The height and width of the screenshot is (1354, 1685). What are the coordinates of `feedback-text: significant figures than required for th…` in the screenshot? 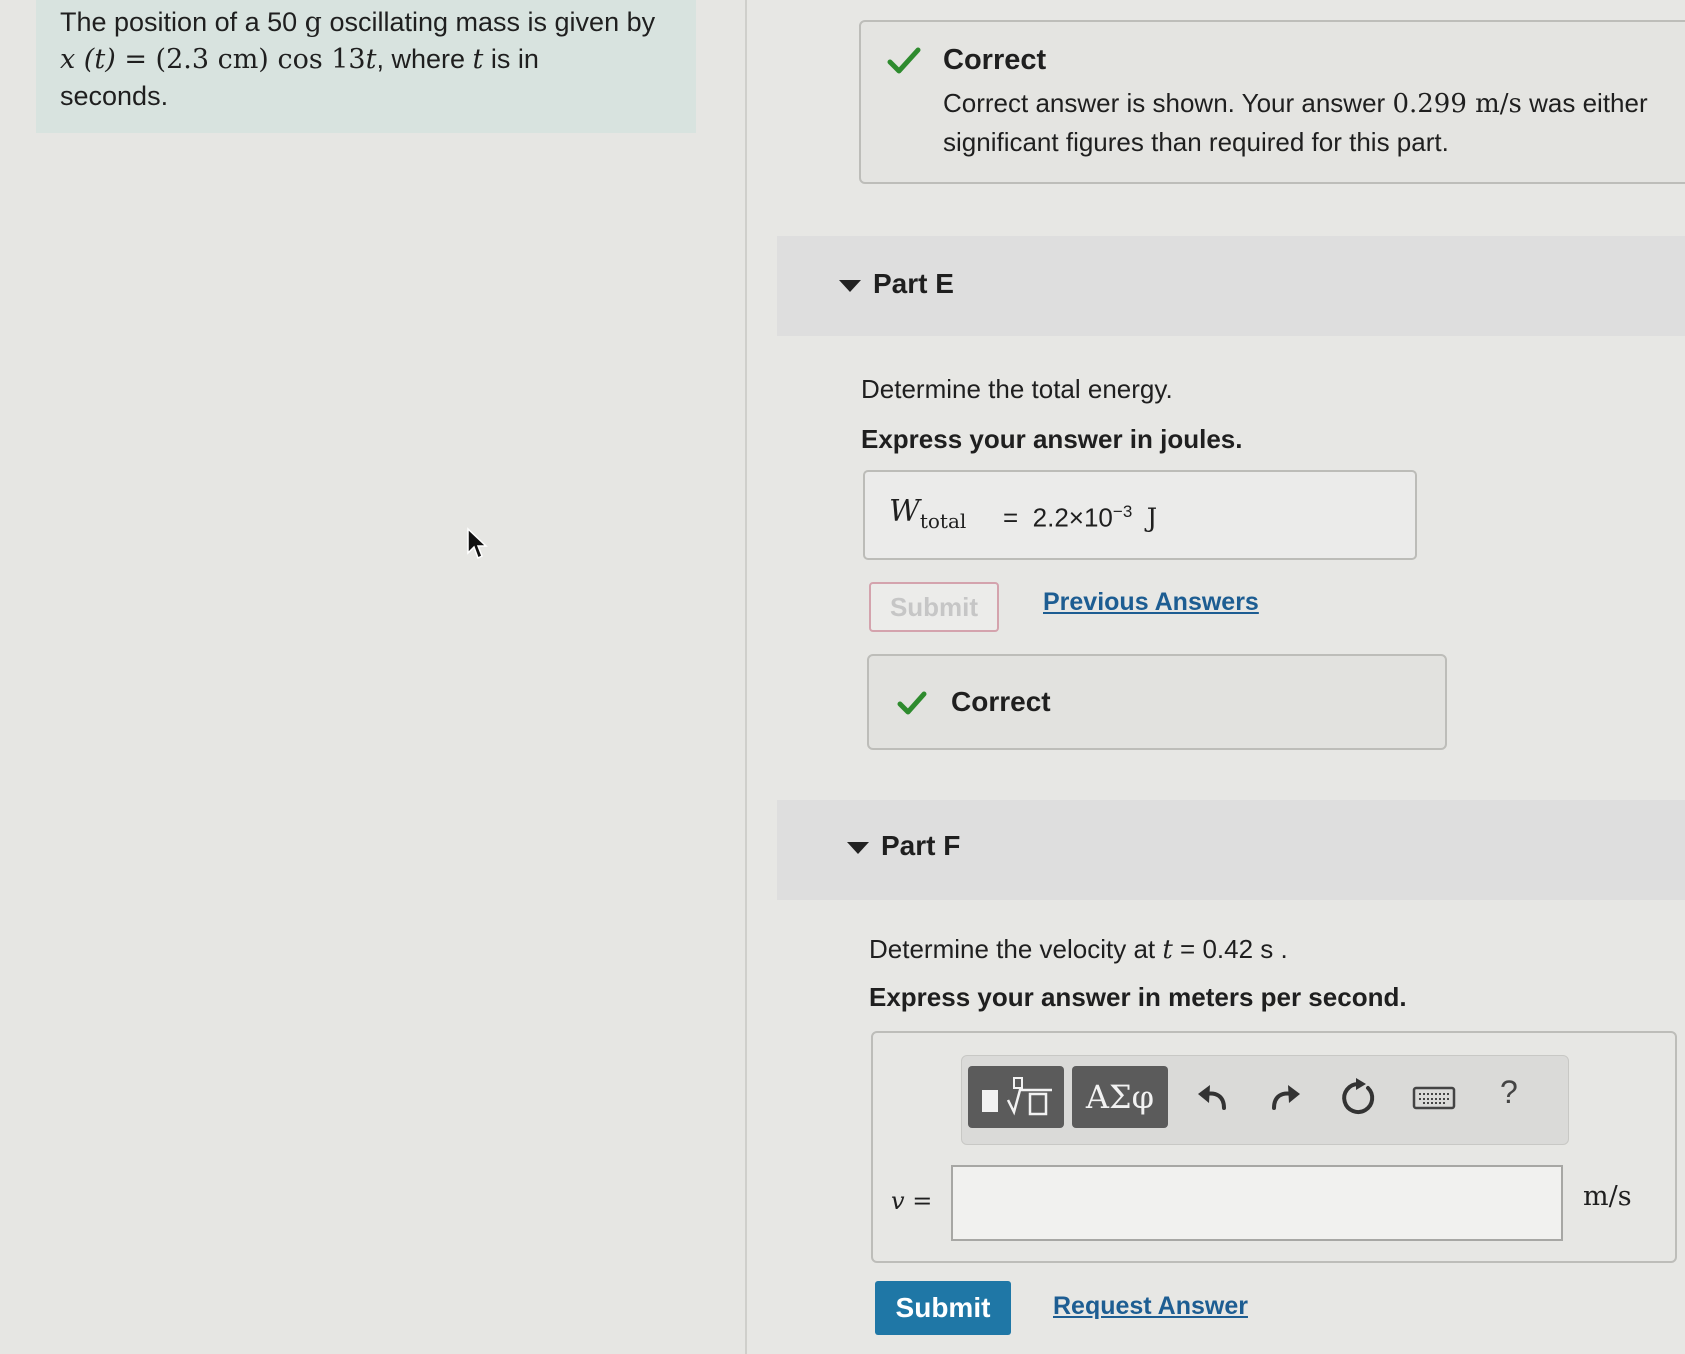 It's located at (1196, 142).